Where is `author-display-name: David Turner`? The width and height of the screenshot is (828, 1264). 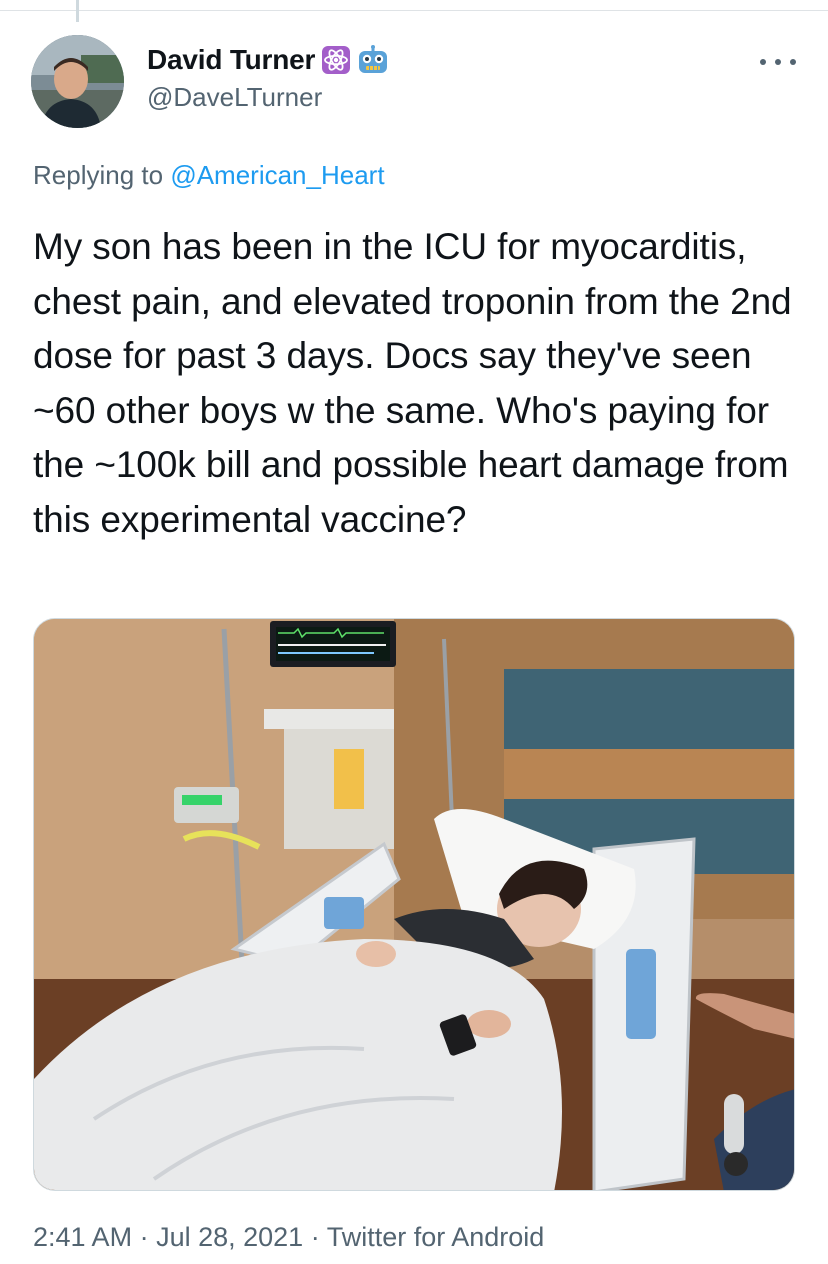
author-display-name: David Turner is located at coordinates (231, 60).